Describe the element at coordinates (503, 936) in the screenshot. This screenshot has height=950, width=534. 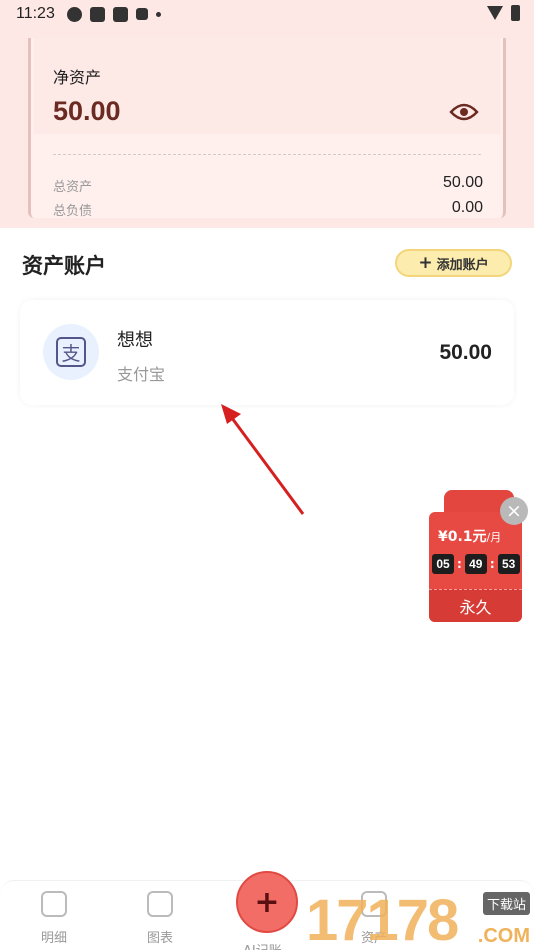
I see `watermark-suffix: .COM` at that location.